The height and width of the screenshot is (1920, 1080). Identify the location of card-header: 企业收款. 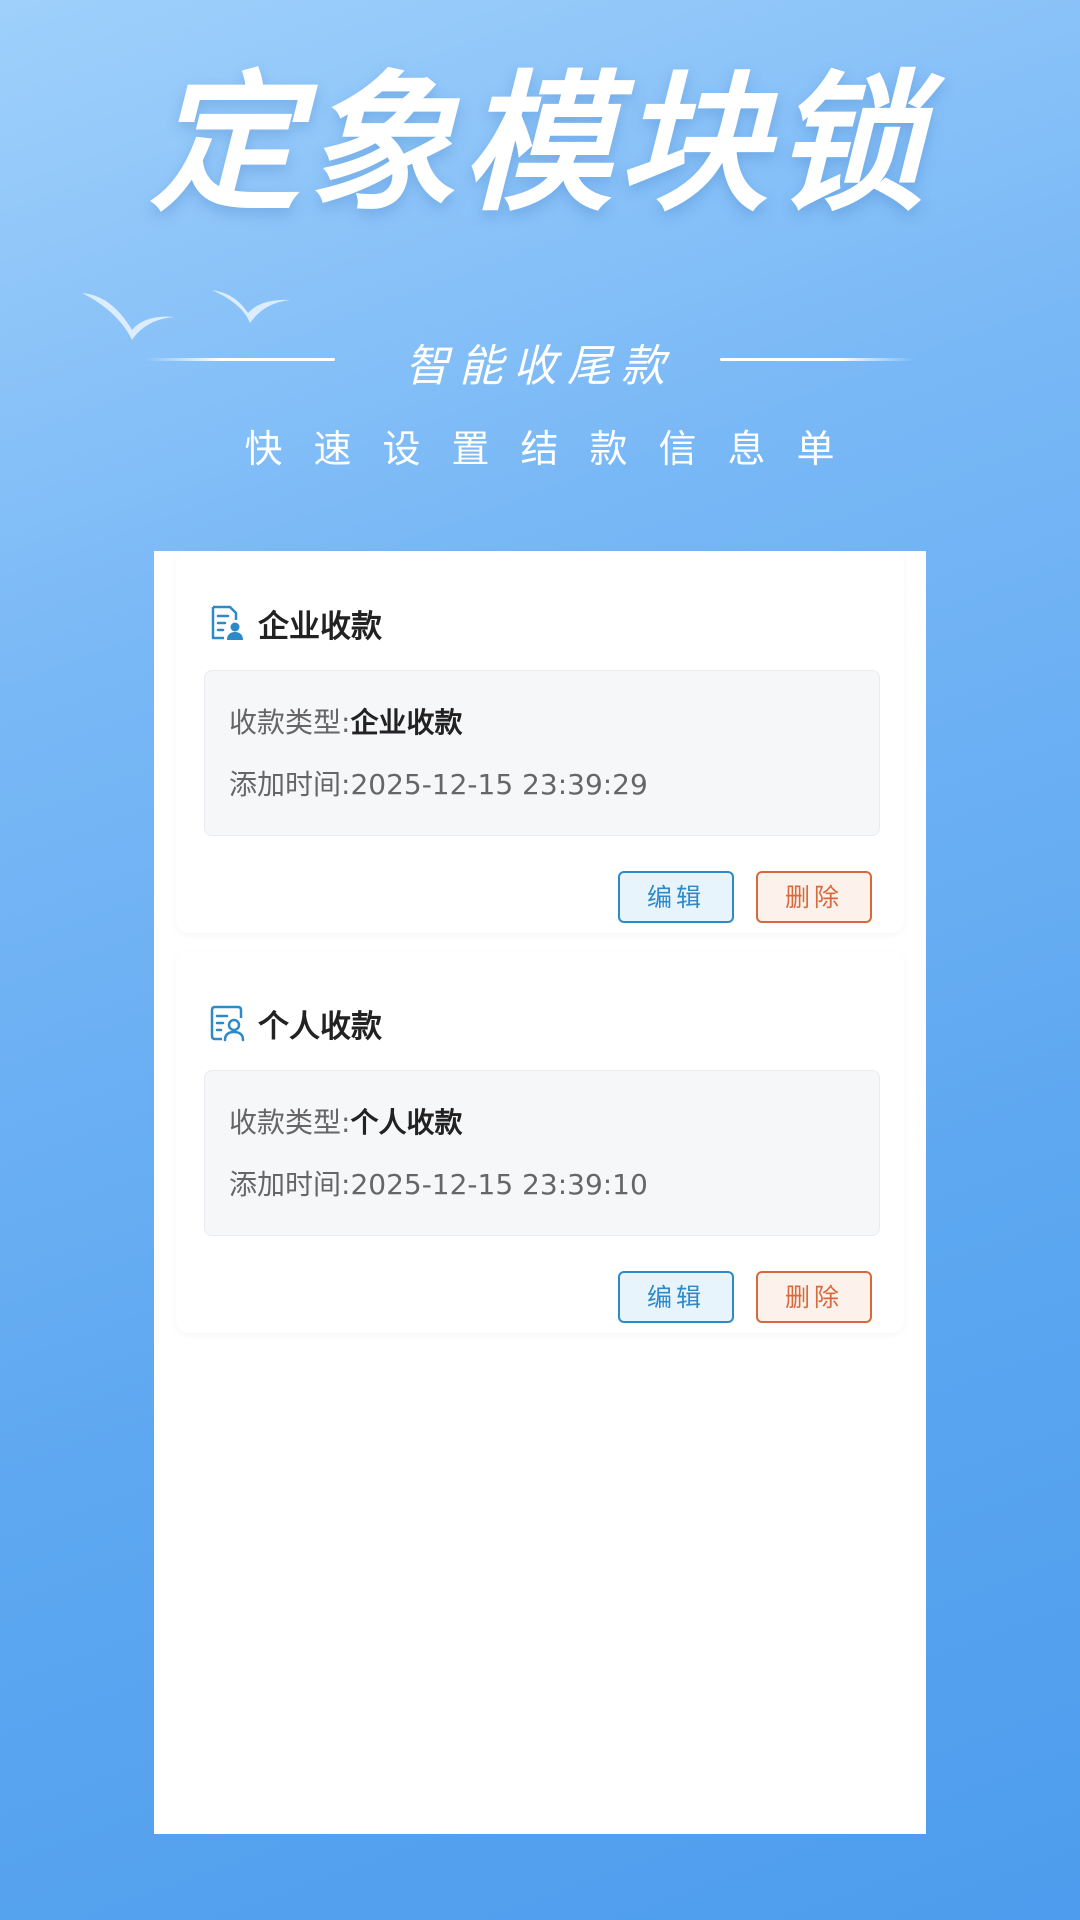
(295, 624).